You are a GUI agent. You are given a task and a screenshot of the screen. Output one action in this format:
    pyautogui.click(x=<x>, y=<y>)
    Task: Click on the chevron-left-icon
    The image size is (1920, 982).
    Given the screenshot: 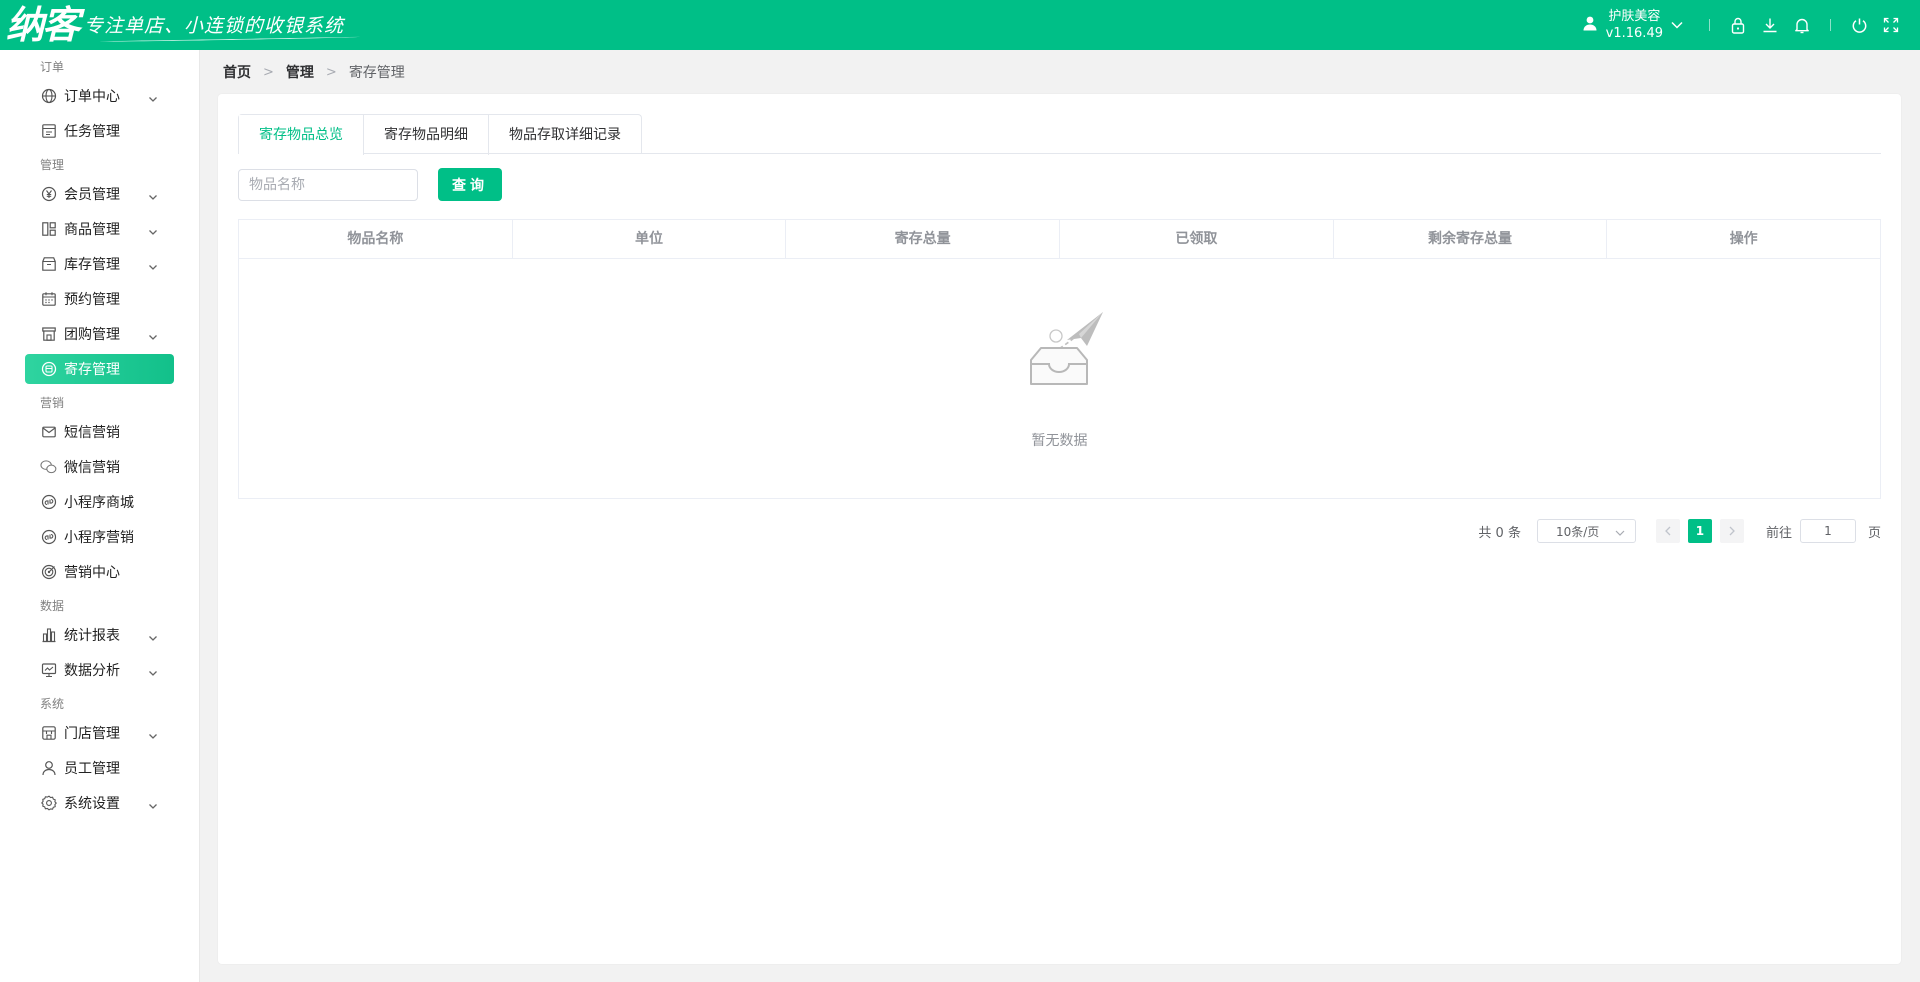 What is the action you would take?
    pyautogui.click(x=1668, y=531)
    